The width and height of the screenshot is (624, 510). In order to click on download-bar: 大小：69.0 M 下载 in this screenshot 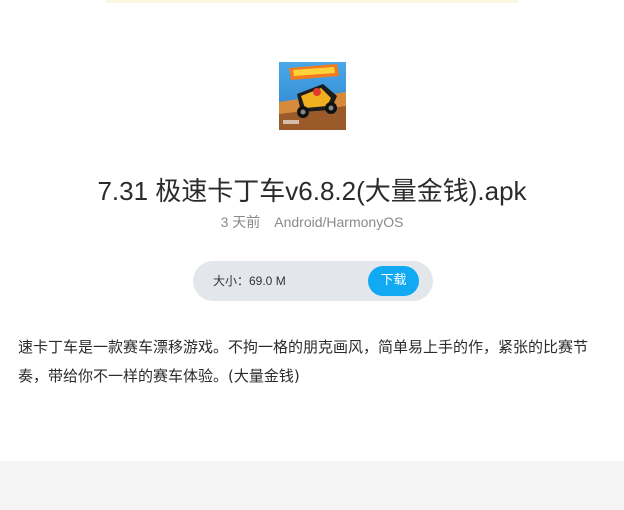, I will do `click(313, 281)`.